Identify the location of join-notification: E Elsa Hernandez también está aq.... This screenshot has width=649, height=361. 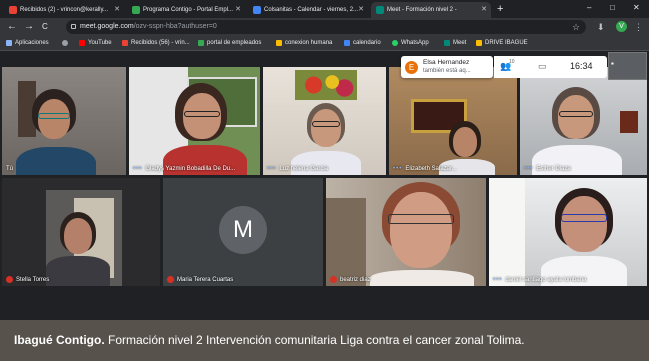
(447, 67).